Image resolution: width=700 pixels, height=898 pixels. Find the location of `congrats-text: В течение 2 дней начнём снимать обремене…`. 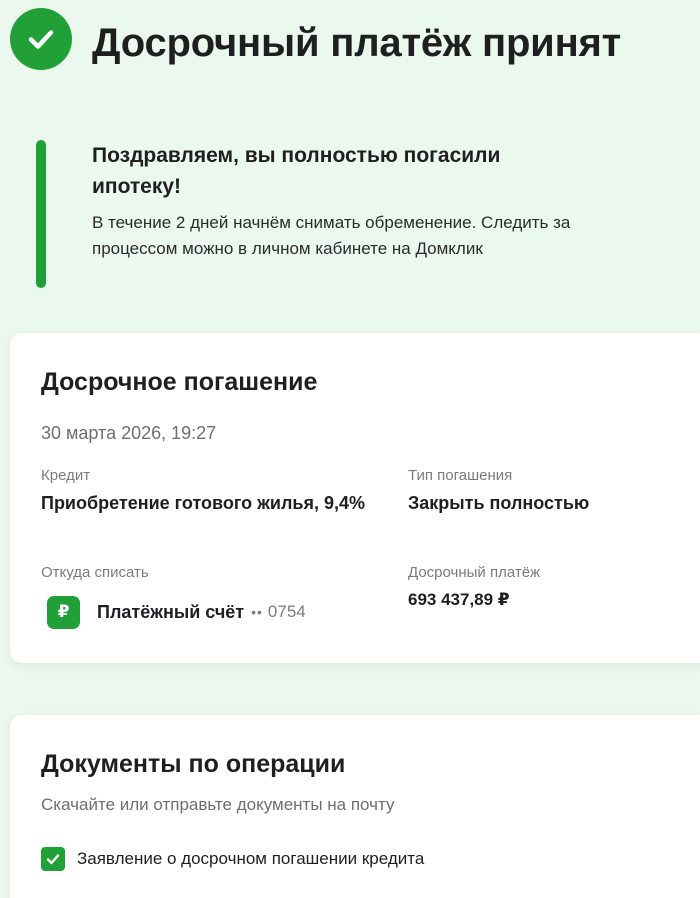

congrats-text: В течение 2 дней начнём снимать обремене… is located at coordinates (331, 235).